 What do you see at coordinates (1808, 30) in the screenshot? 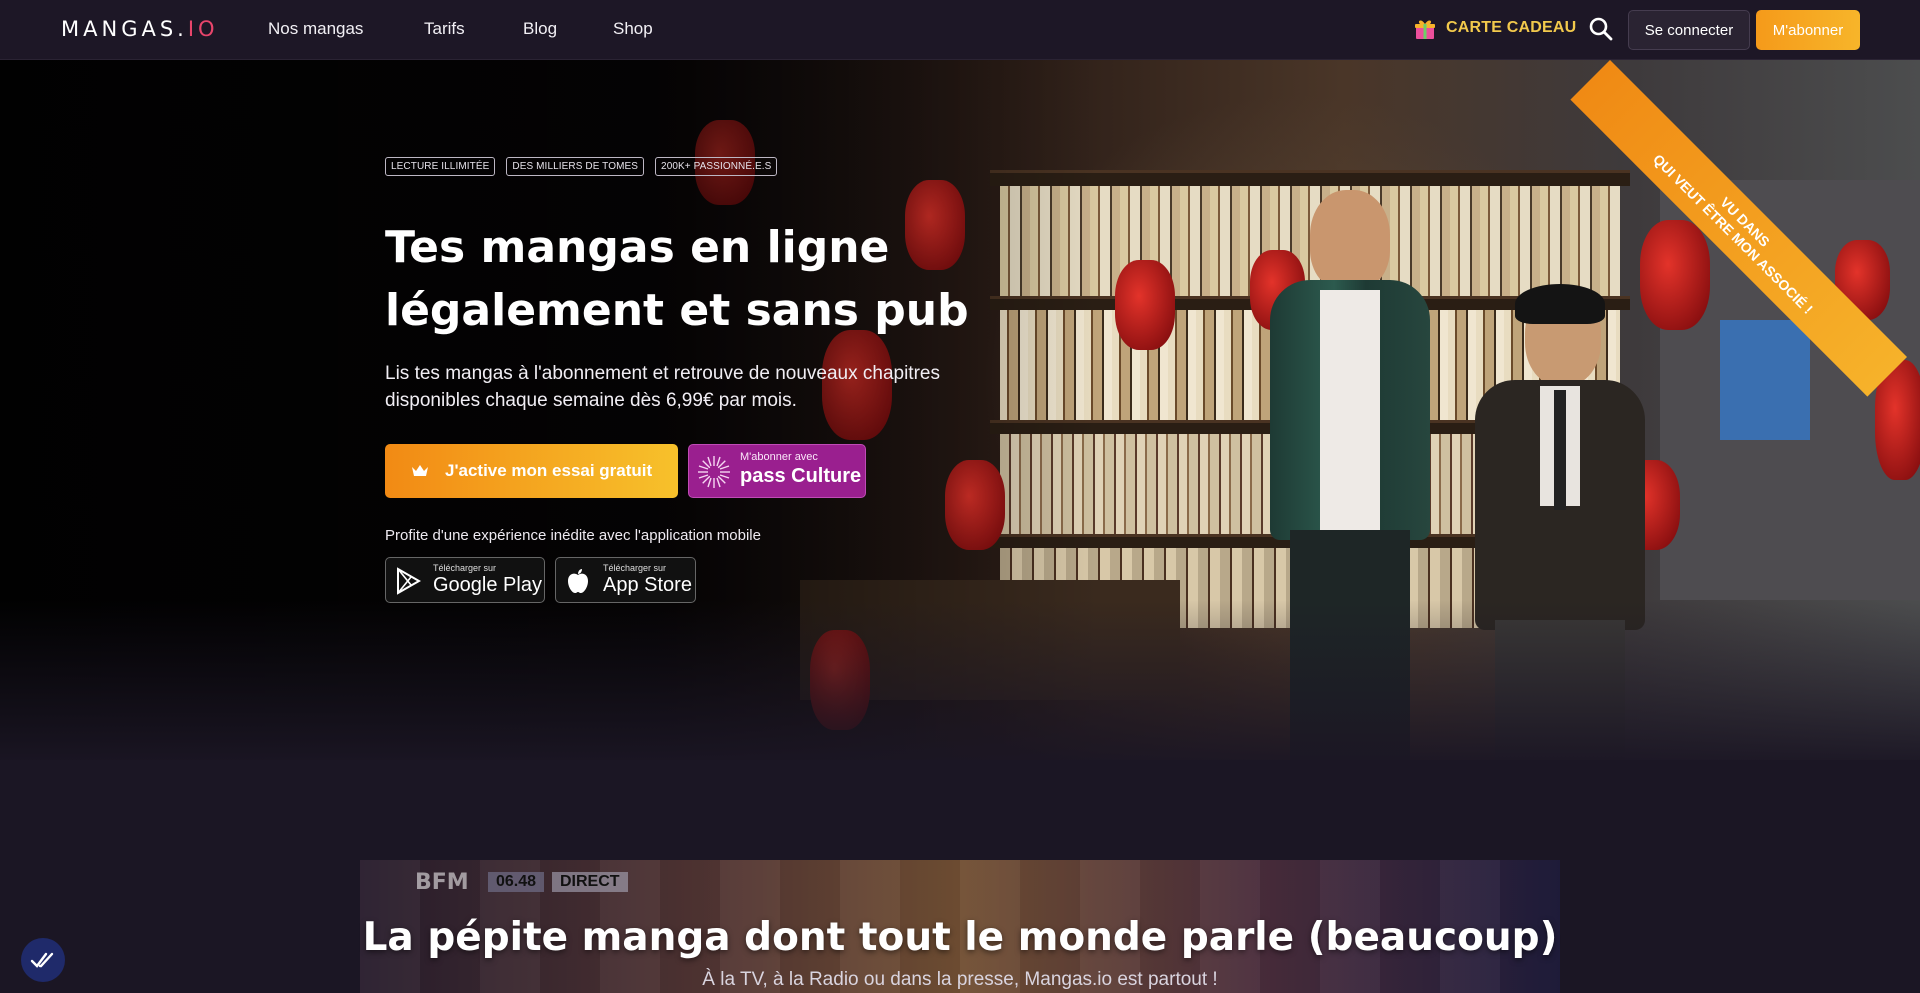
I see `subscribe-button: M'abonner` at bounding box center [1808, 30].